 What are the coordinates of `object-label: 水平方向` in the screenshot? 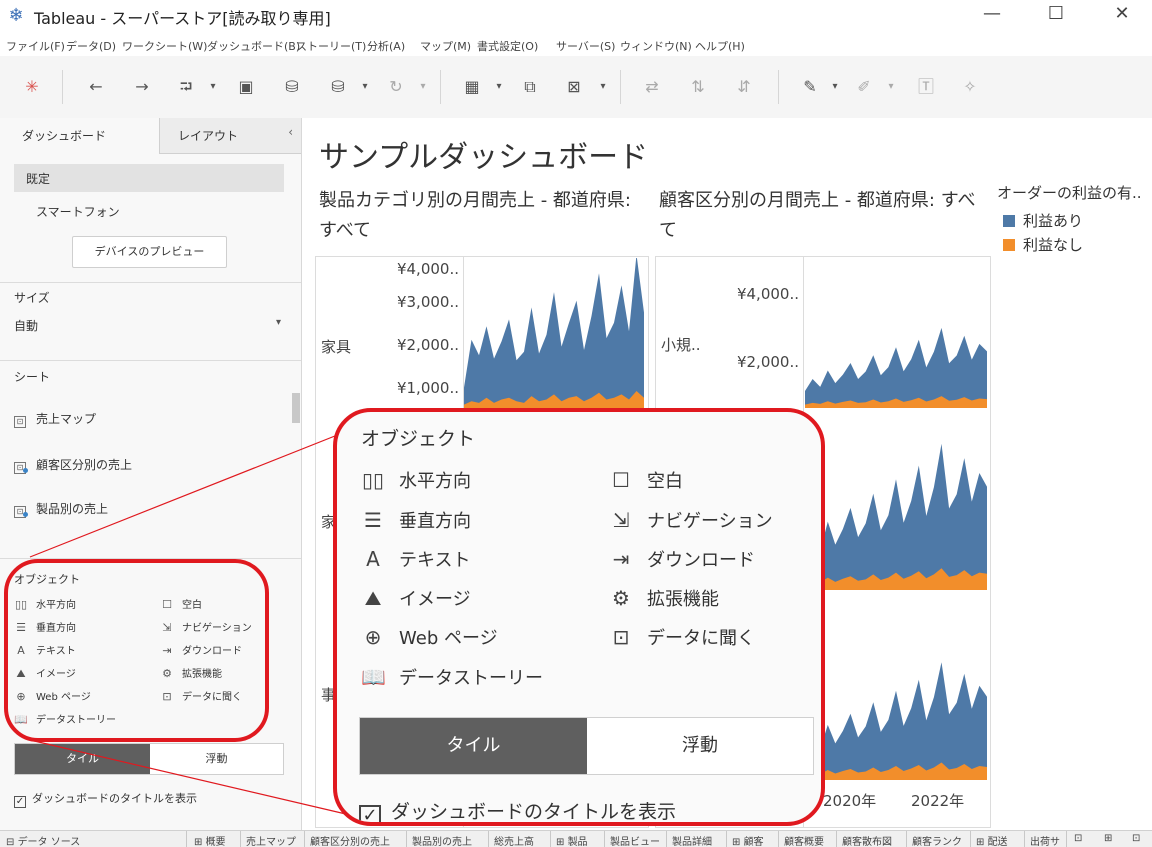 It's located at (435, 481).